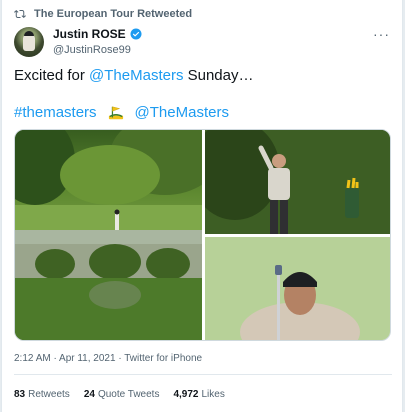 Image resolution: width=405 pixels, height=412 pixels. What do you see at coordinates (52, 75) in the screenshot?
I see `tweet-text-prefix: Excited for` at bounding box center [52, 75].